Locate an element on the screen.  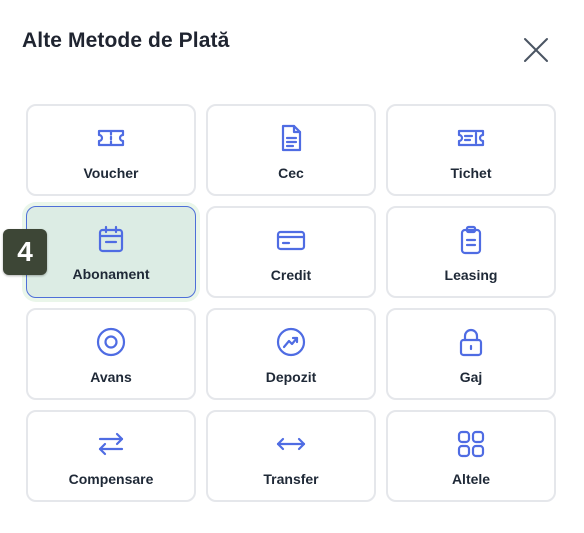
calendar-icon is located at coordinates (111, 239).